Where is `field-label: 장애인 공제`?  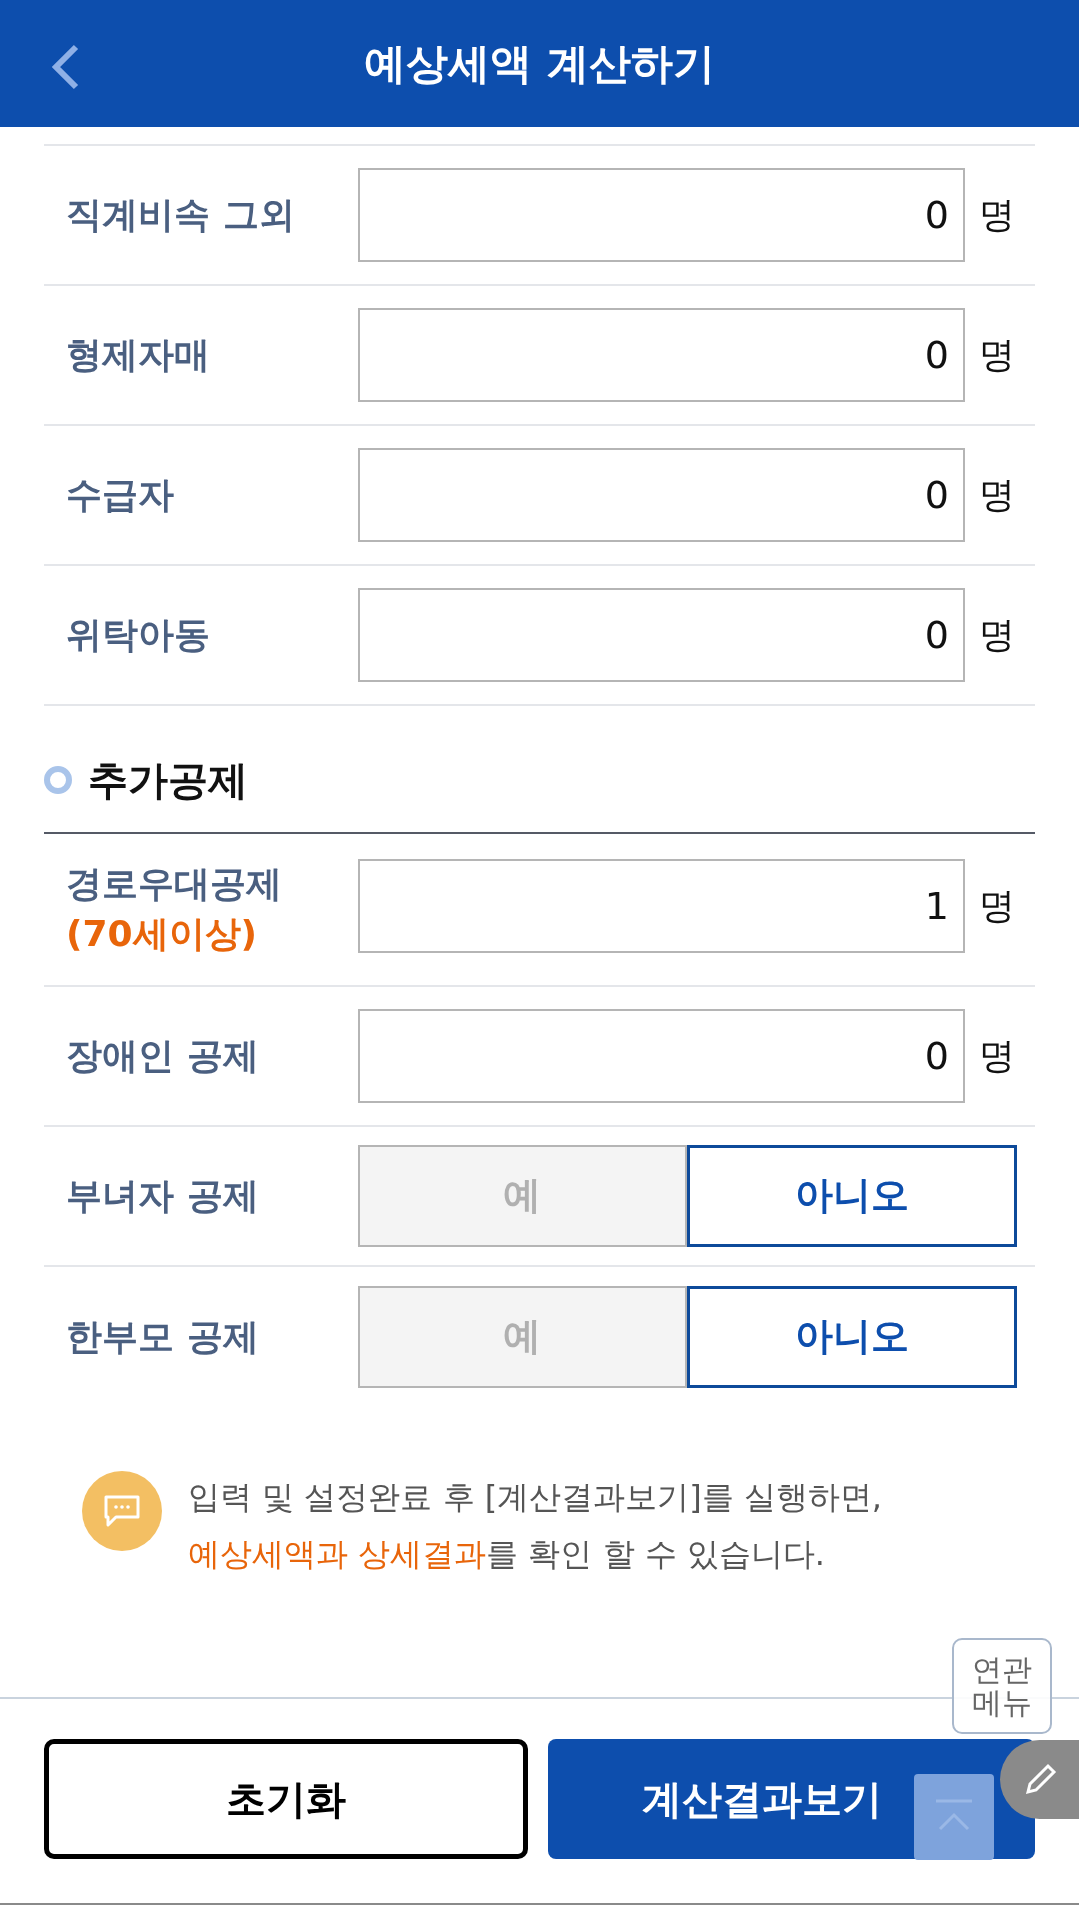
field-label: 장애인 공제 is located at coordinates (163, 1055).